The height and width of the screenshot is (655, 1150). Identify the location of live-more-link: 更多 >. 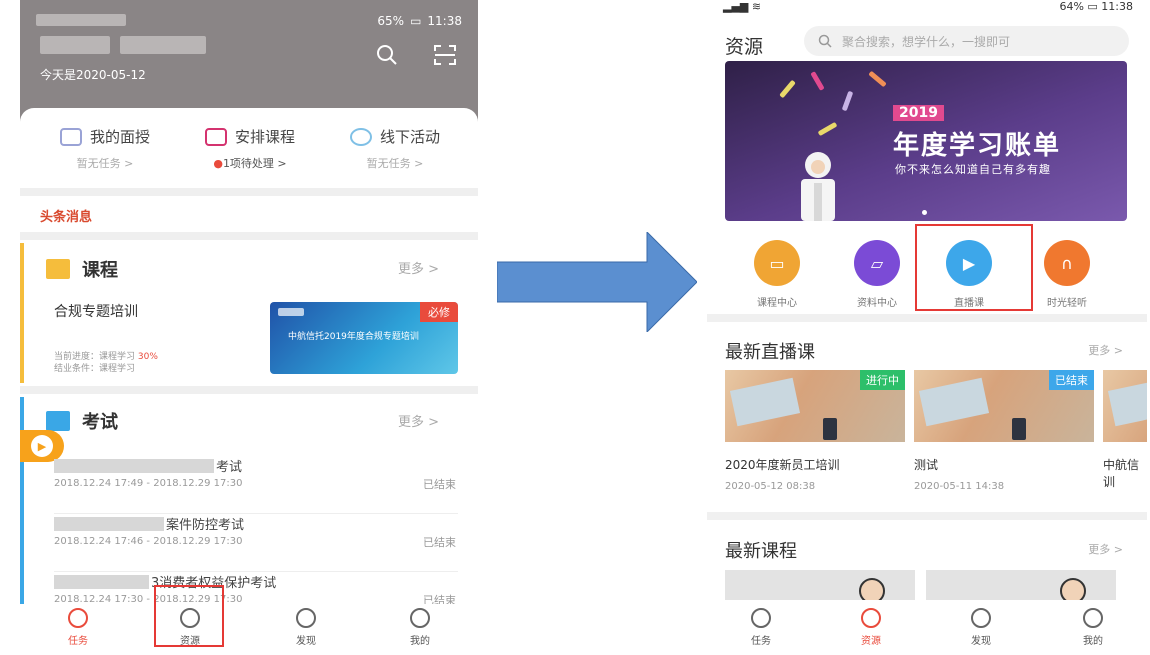
(1105, 350).